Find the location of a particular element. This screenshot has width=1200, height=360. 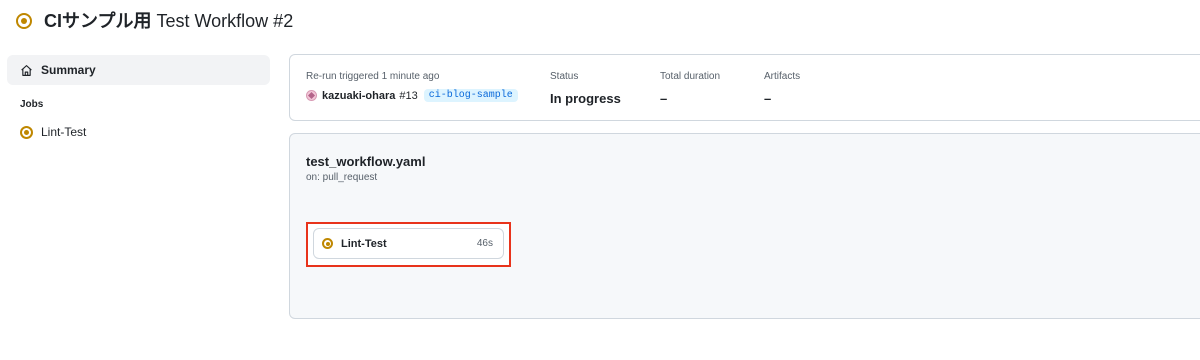

job-node-lint-test: Lint-Test 46s is located at coordinates (408, 243).